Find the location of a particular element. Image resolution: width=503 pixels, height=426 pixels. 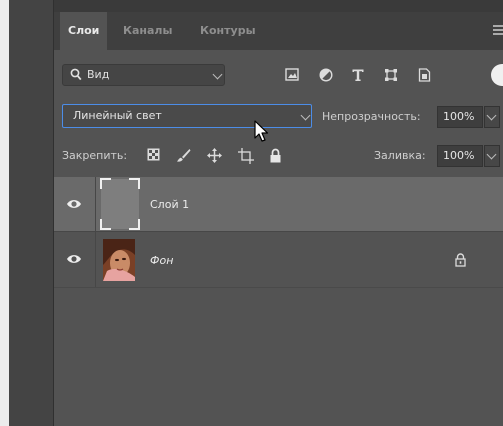

image-filter-icon is located at coordinates (292, 74).